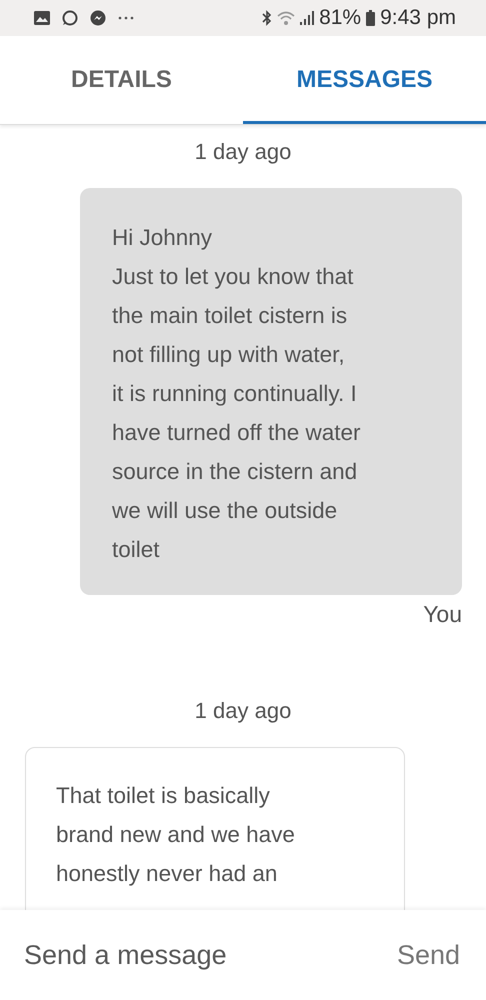 This screenshot has width=486, height=1000. Describe the element at coordinates (267, 18) in the screenshot. I see `bluetooth-icon` at that location.